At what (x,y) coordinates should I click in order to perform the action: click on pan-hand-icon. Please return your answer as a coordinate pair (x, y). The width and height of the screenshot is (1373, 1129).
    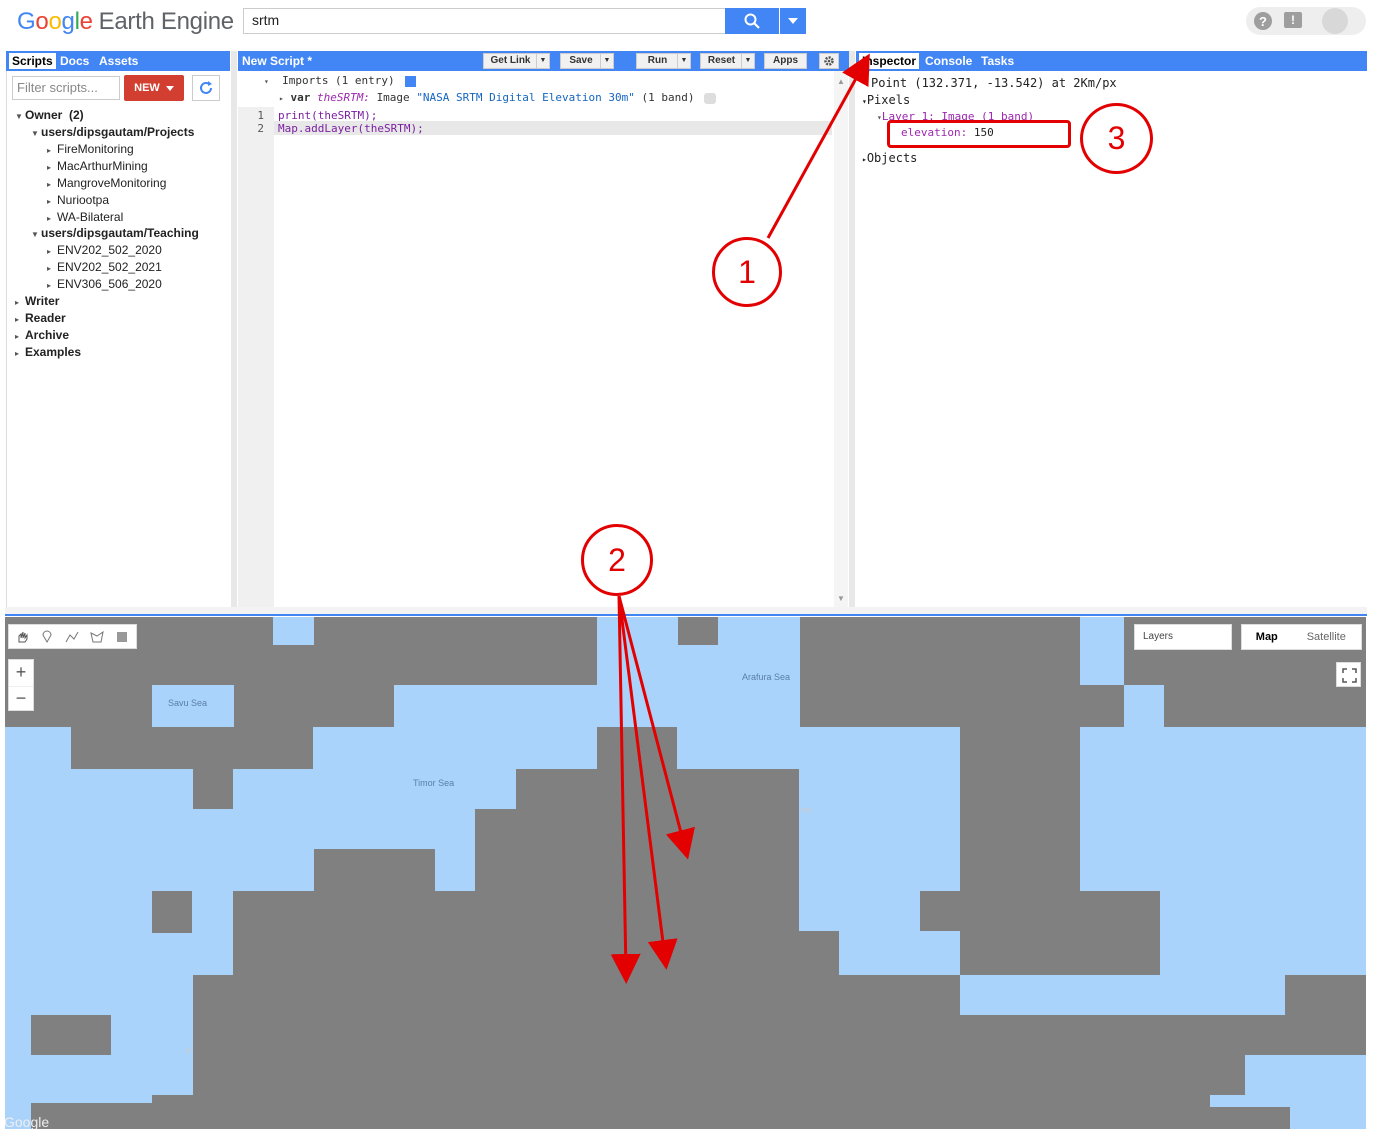
    Looking at the image, I should click on (21, 636).